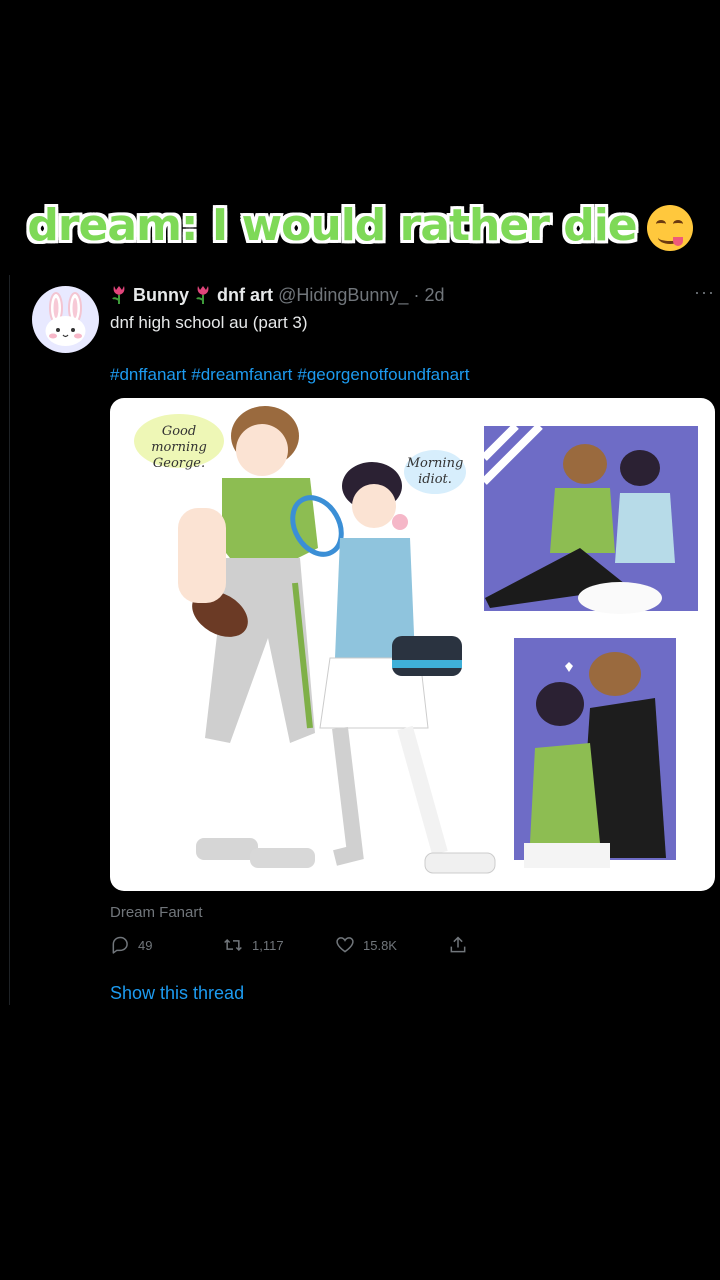 The image size is (720, 1280). Describe the element at coordinates (343, 295) in the screenshot. I see `user-handle: @HidingBunny_` at that location.